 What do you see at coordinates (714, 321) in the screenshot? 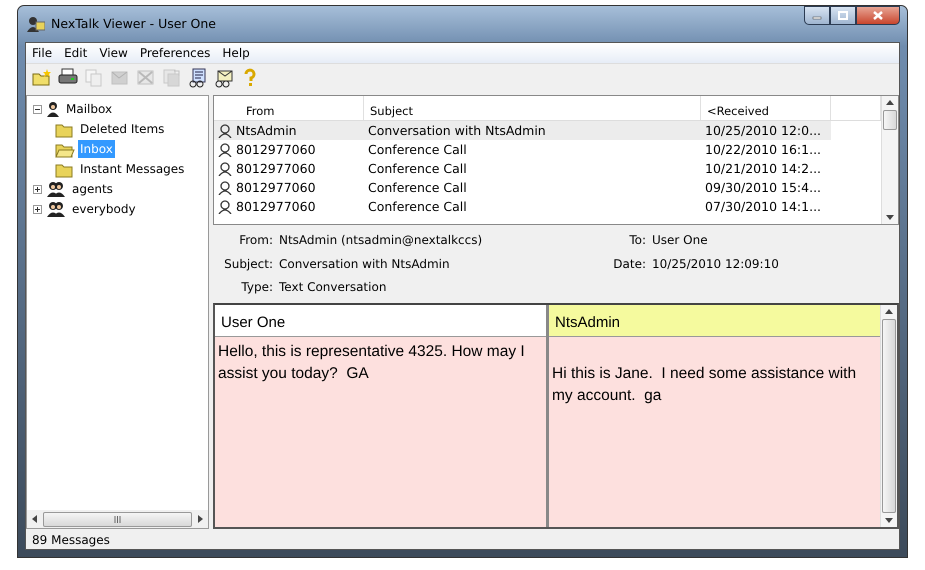
I see `participant-header: NtsAdmin` at bounding box center [714, 321].